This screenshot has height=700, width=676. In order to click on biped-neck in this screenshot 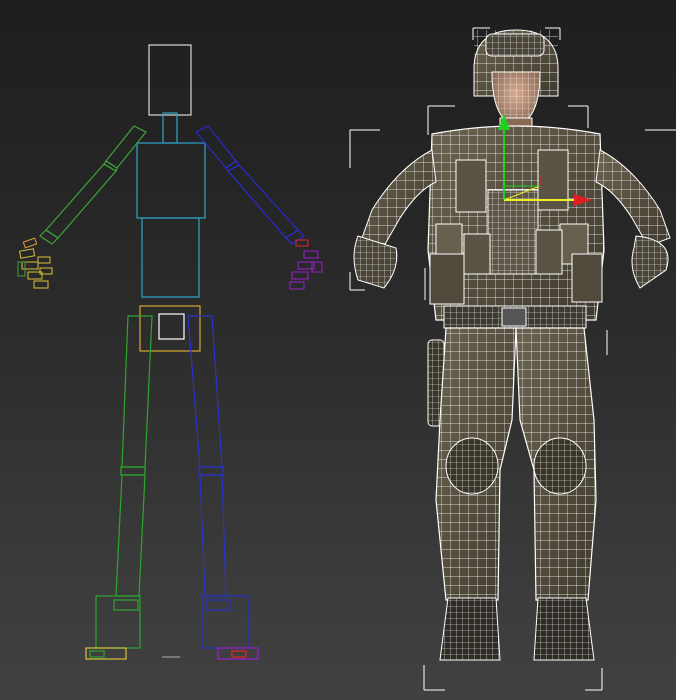, I will do `click(170, 128)`.